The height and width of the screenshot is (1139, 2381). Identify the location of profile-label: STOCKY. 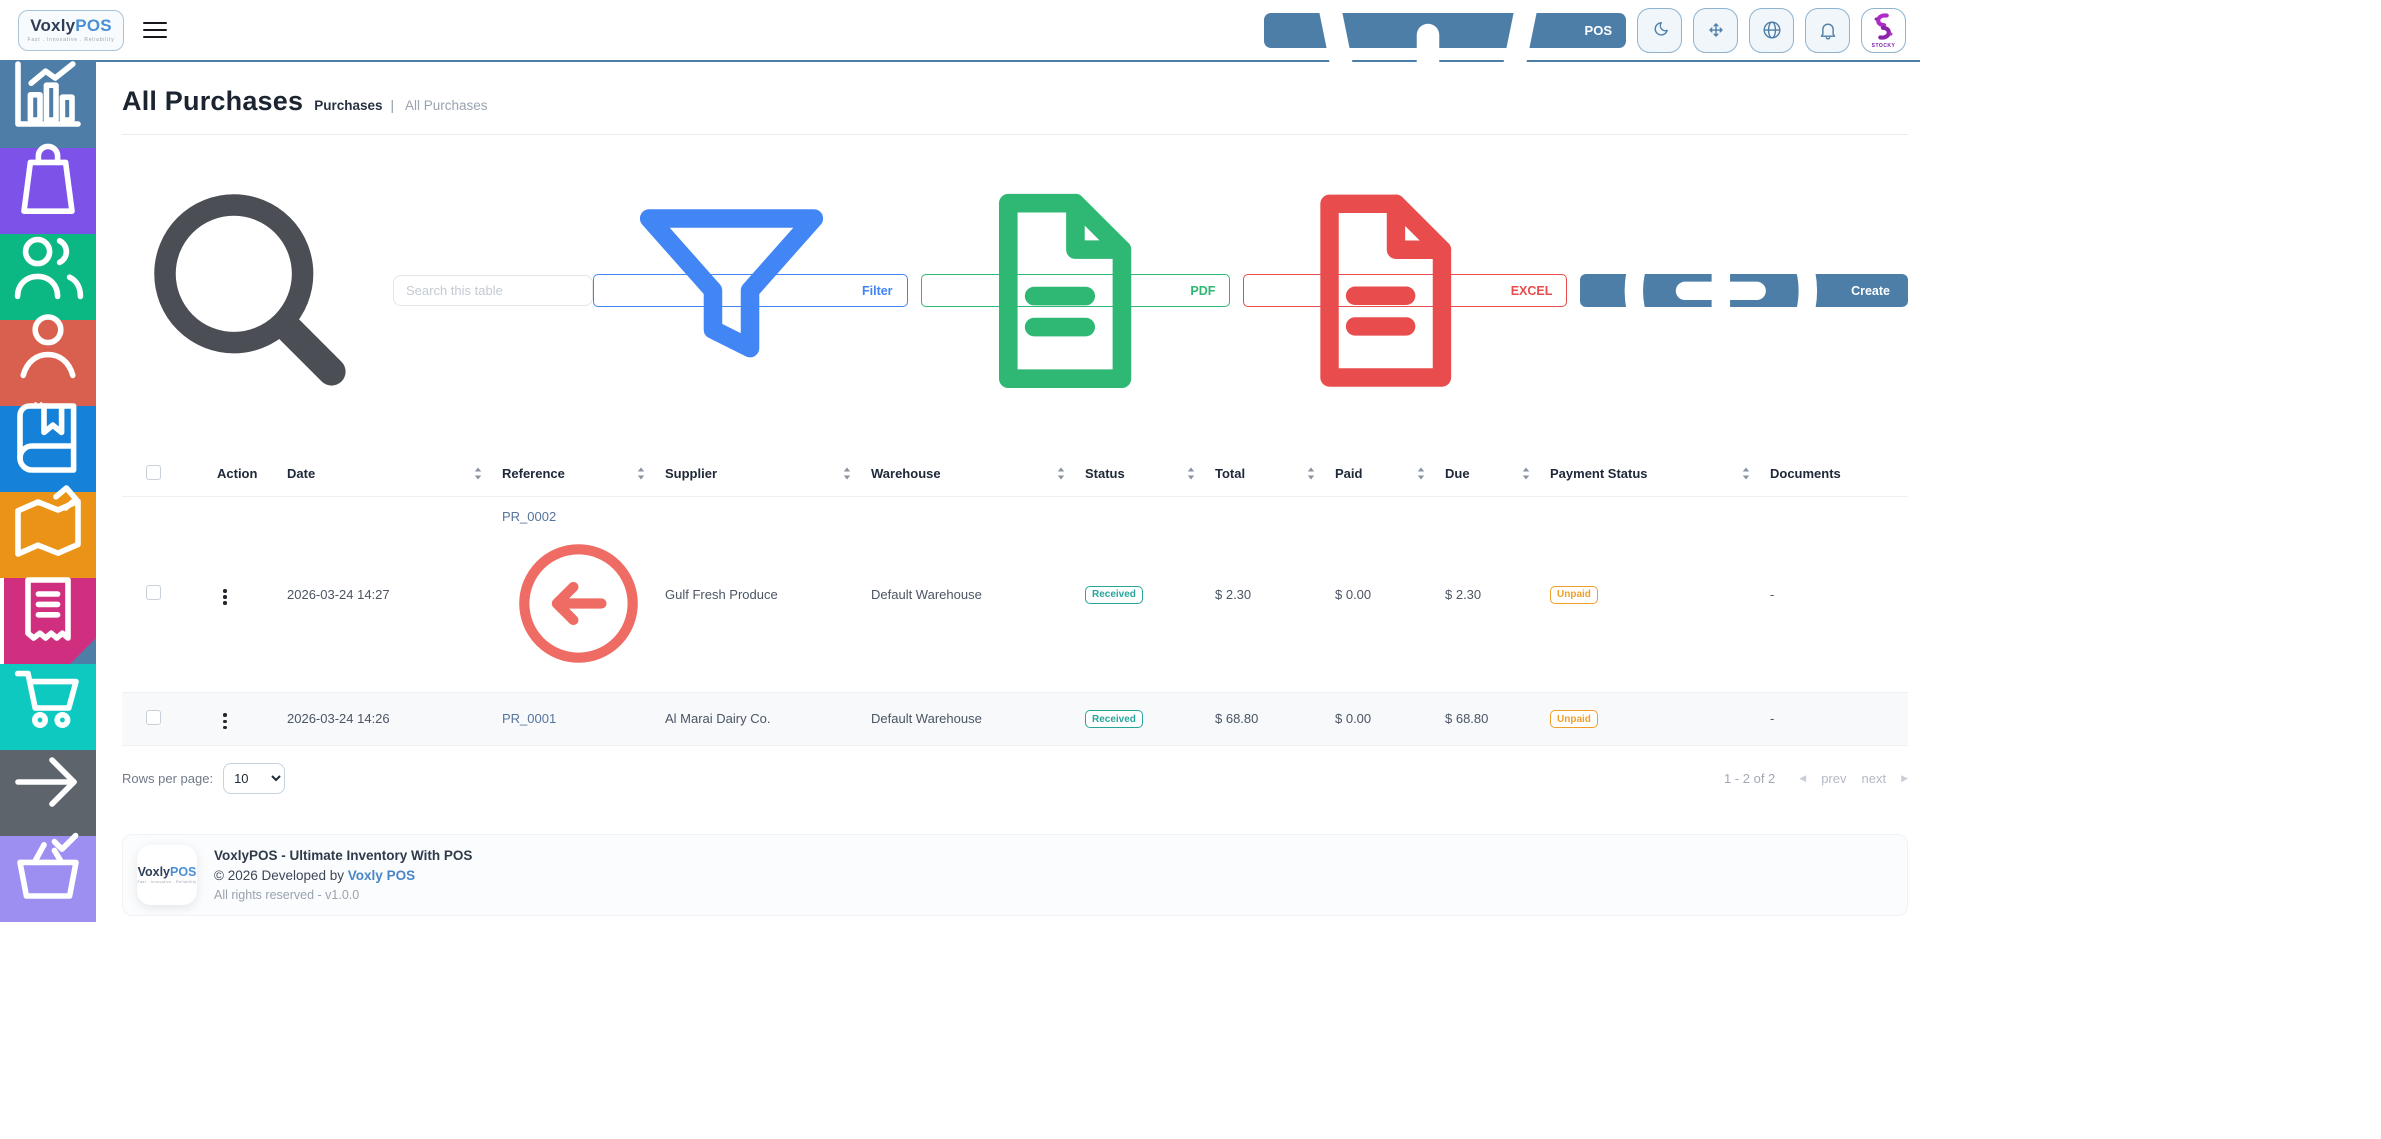
(1883, 46).